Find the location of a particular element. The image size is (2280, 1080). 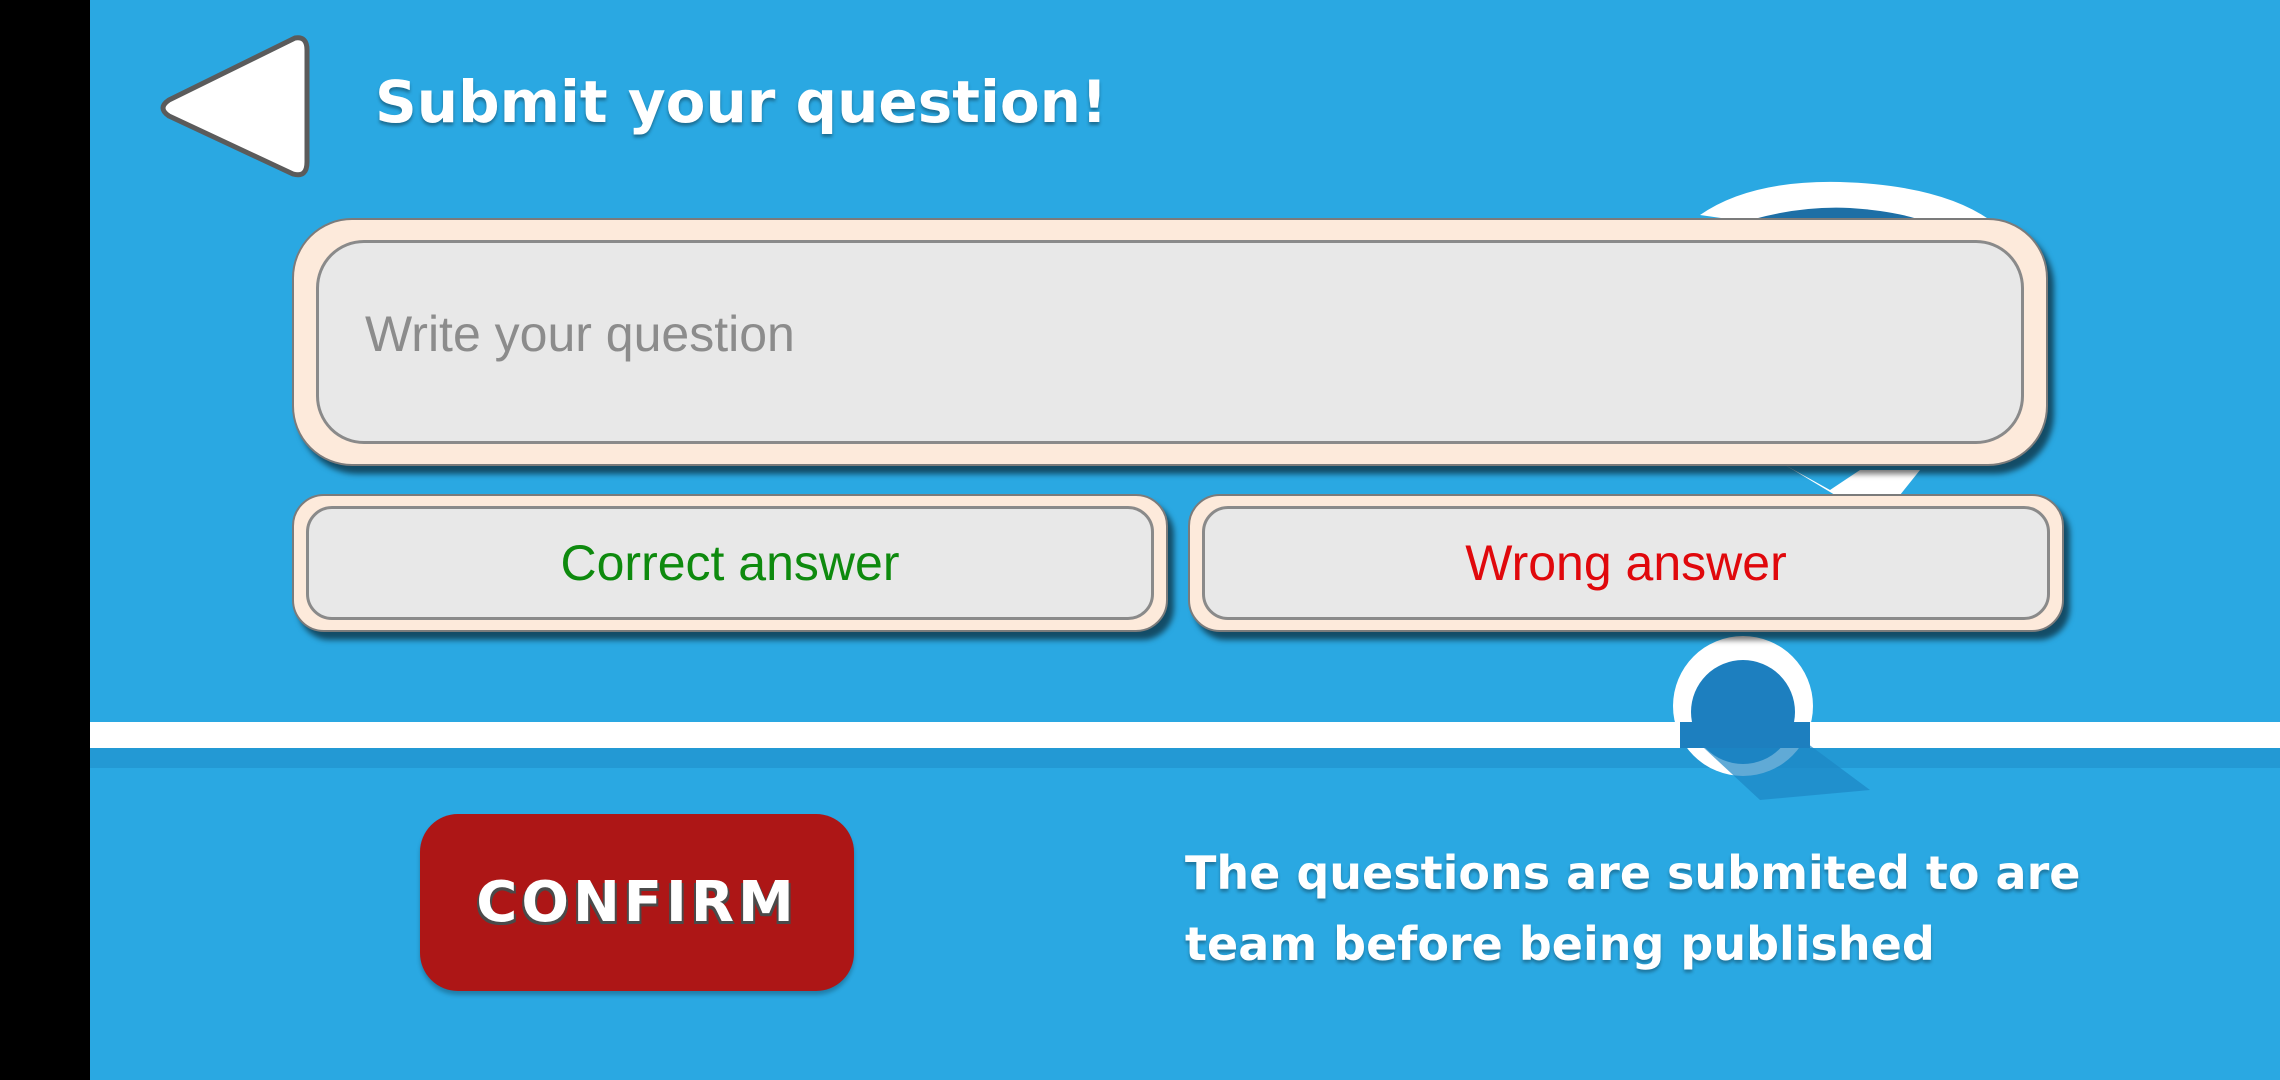

back-triangle-icon is located at coordinates (235, 106).